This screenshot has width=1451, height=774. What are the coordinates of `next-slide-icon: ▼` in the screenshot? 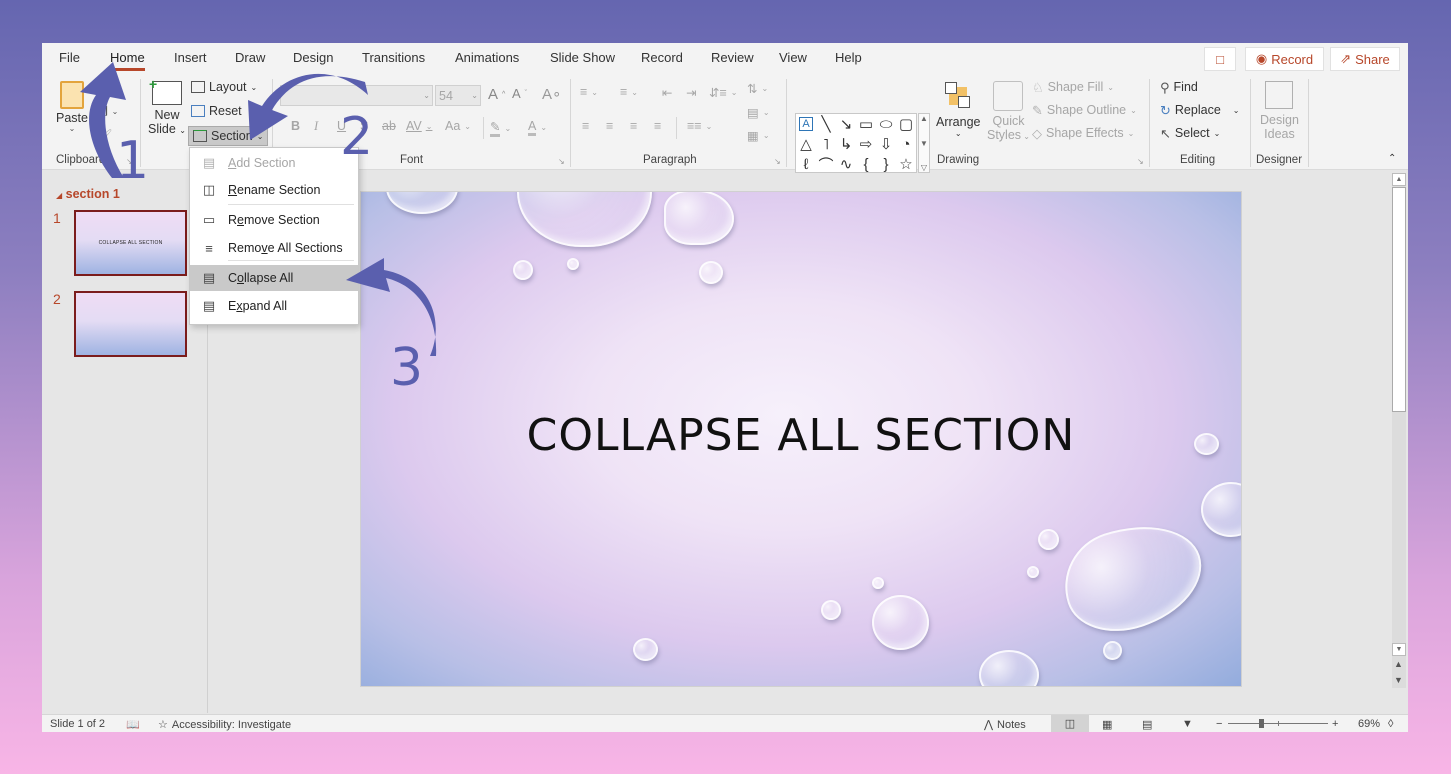 It's located at (1398, 680).